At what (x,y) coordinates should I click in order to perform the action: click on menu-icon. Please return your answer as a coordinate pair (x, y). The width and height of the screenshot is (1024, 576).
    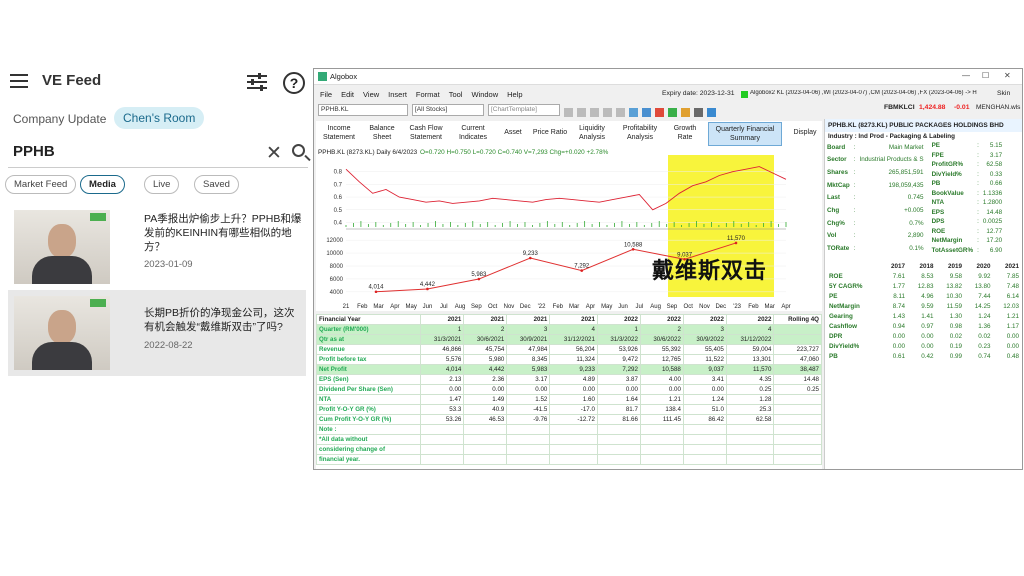
    Looking at the image, I should click on (19, 81).